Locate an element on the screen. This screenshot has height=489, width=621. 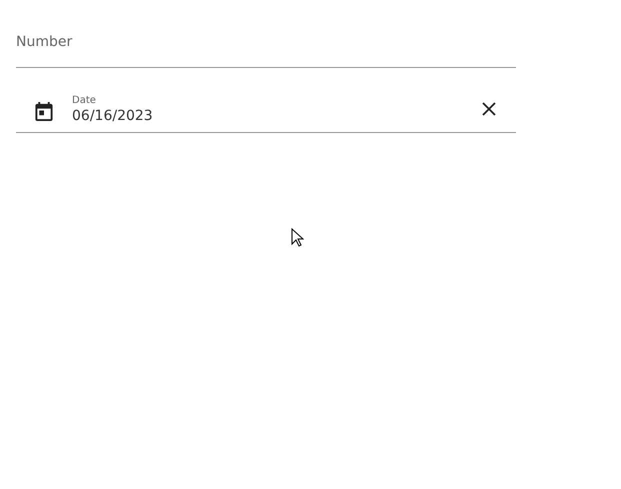
date-field: Date 06/16/2023 is located at coordinates (266, 111).